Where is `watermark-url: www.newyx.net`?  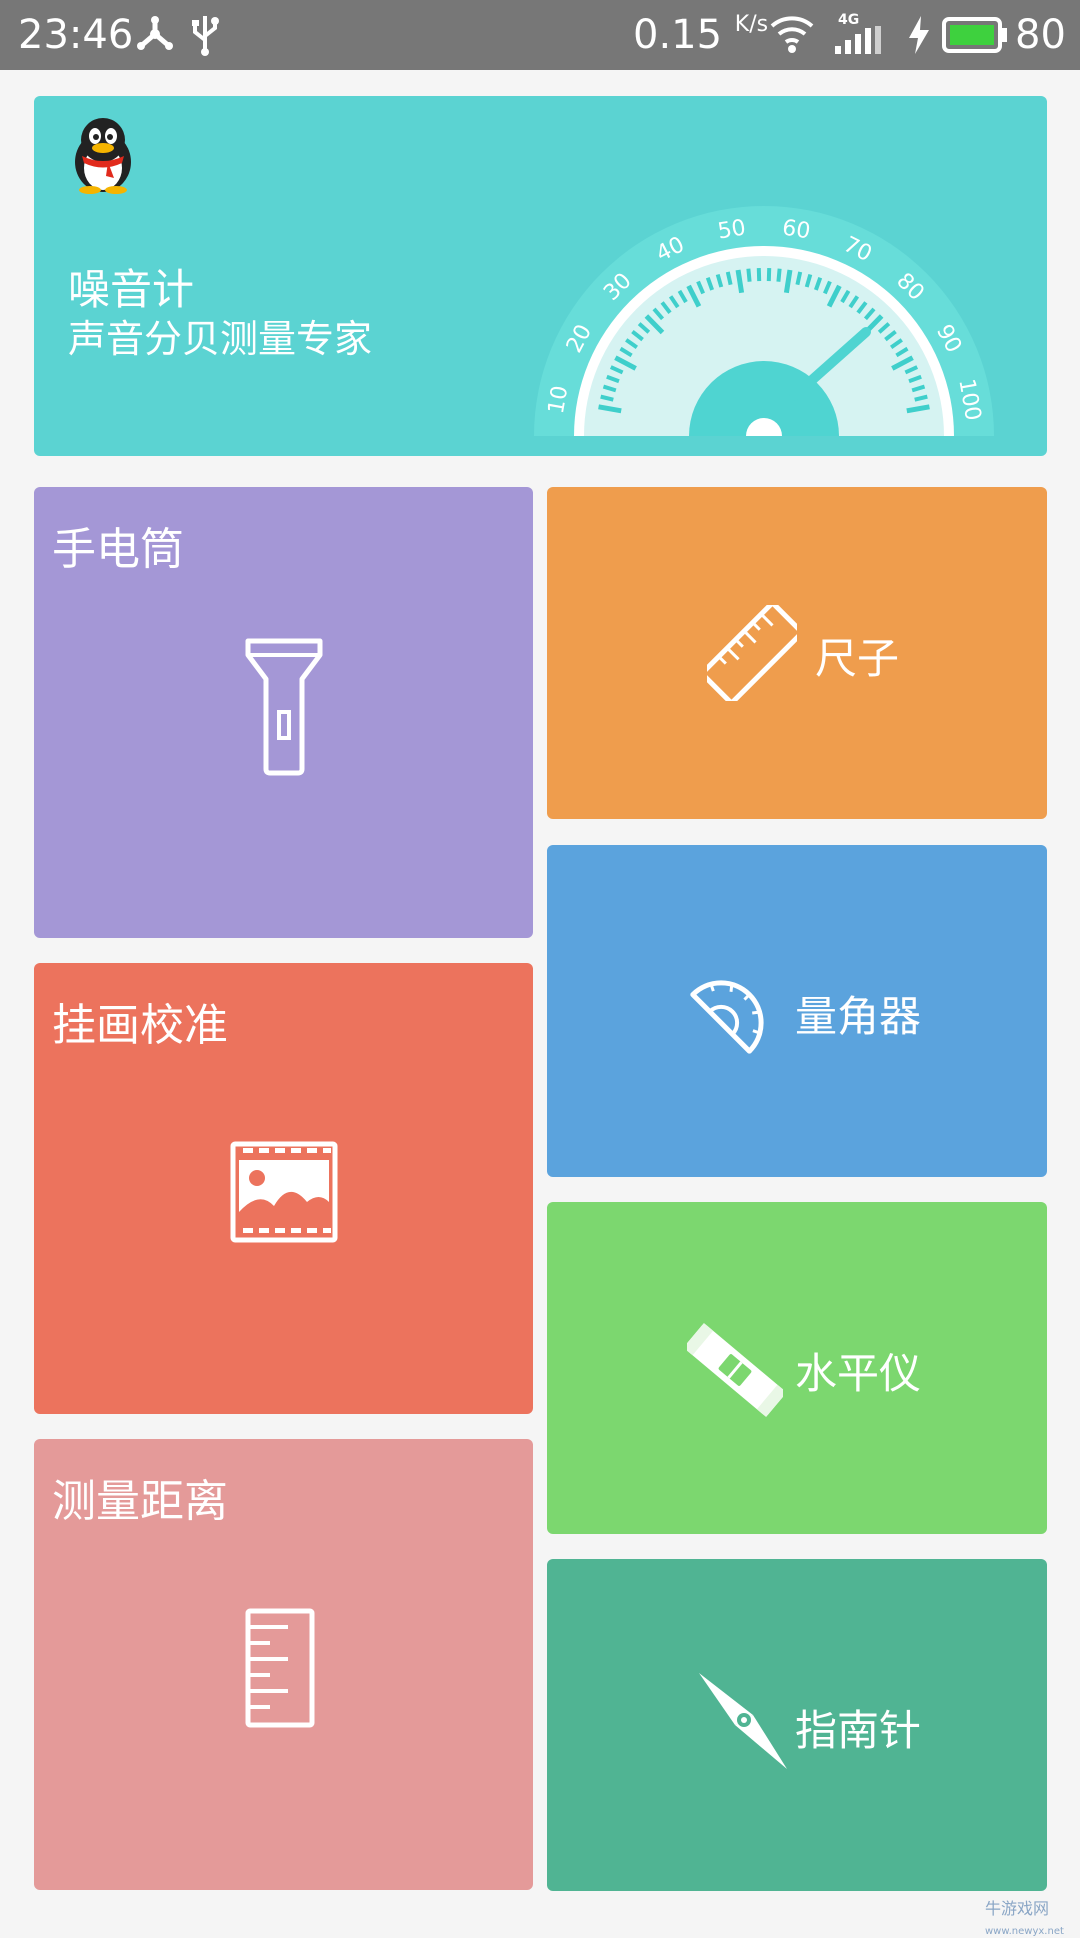 watermark-url: www.newyx.net is located at coordinates (1024, 1931).